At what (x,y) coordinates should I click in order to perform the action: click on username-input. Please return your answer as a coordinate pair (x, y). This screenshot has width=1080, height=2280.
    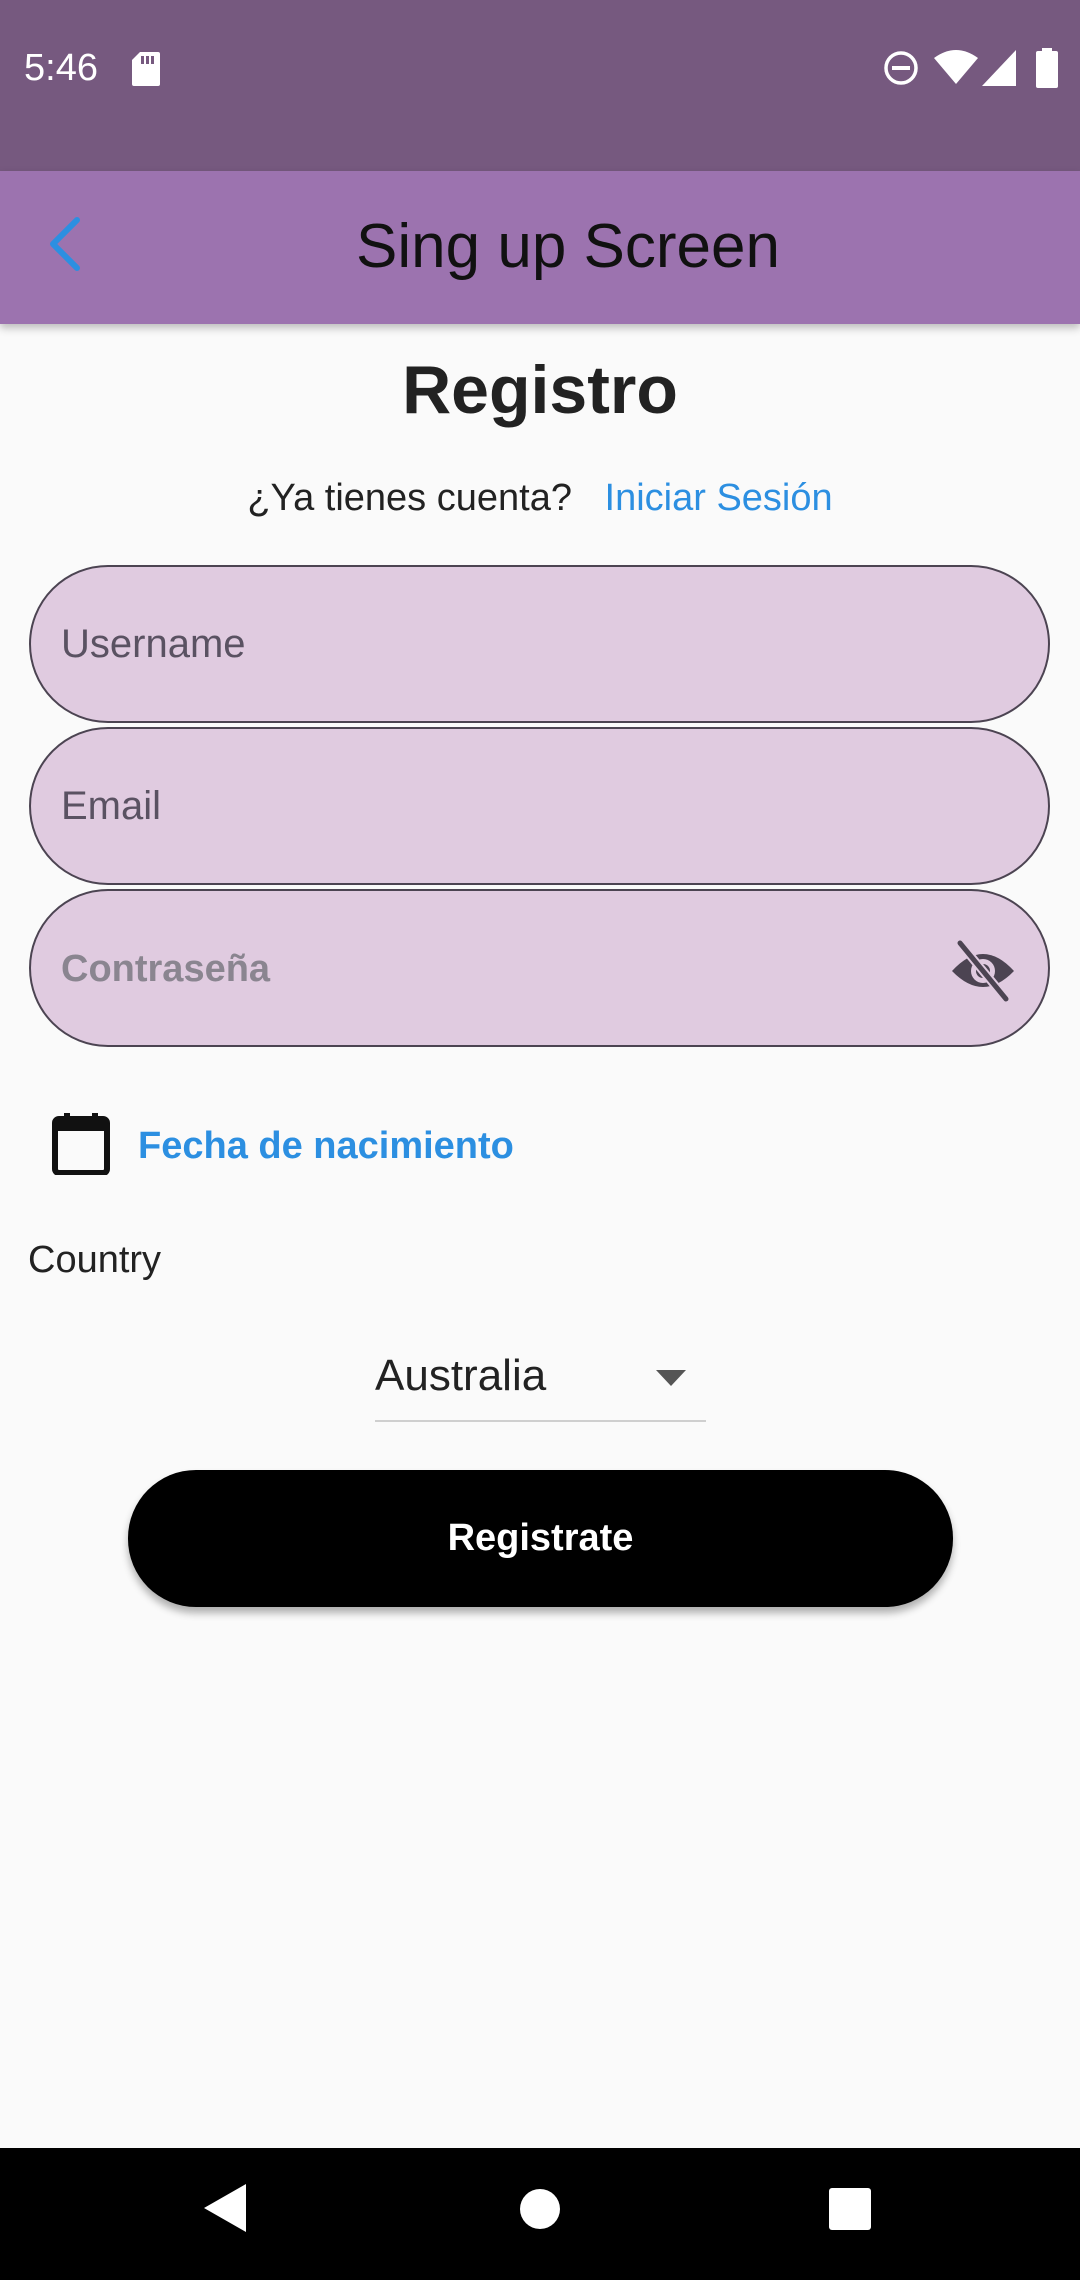
    Looking at the image, I should click on (491, 644).